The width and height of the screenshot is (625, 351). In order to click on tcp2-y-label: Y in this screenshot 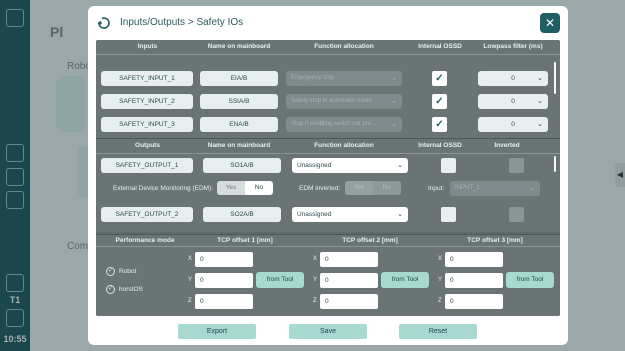, I will do `click(315, 280)`.